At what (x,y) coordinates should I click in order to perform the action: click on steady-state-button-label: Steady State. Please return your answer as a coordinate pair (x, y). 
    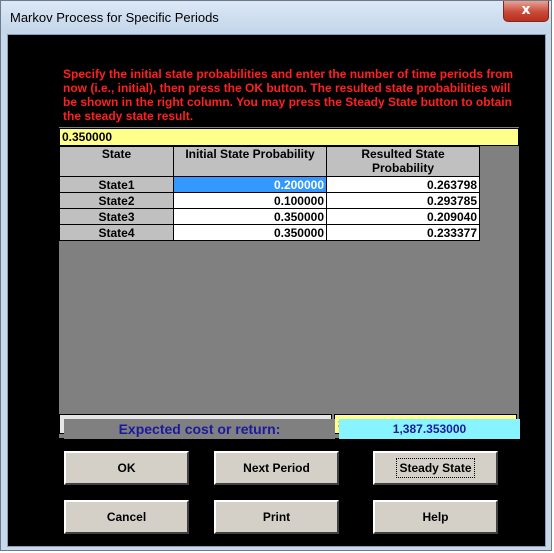
    Looking at the image, I should click on (435, 468).